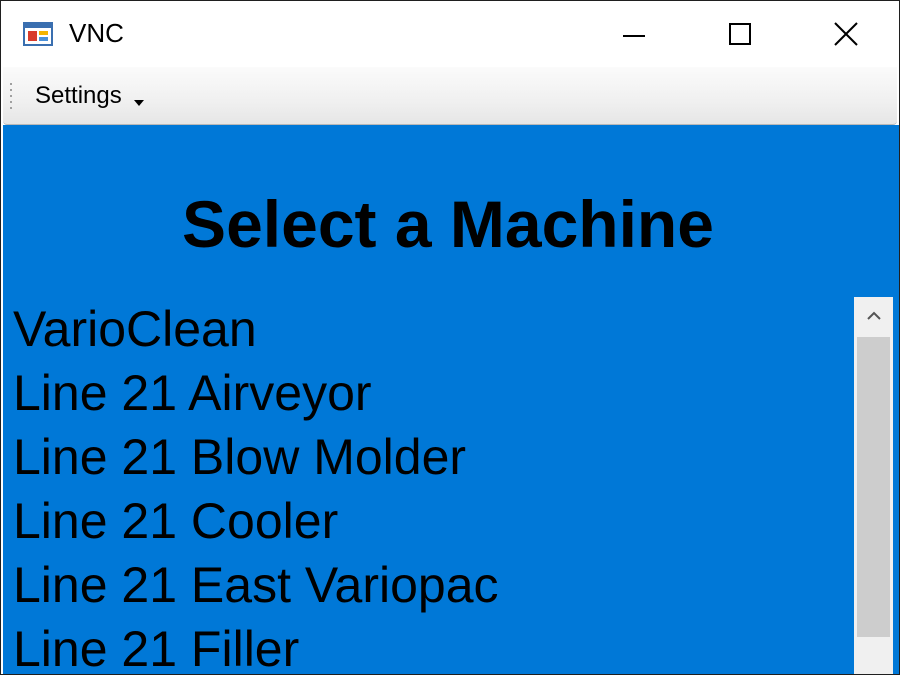  I want to click on toolbar-grip-icon, so click(11, 96).